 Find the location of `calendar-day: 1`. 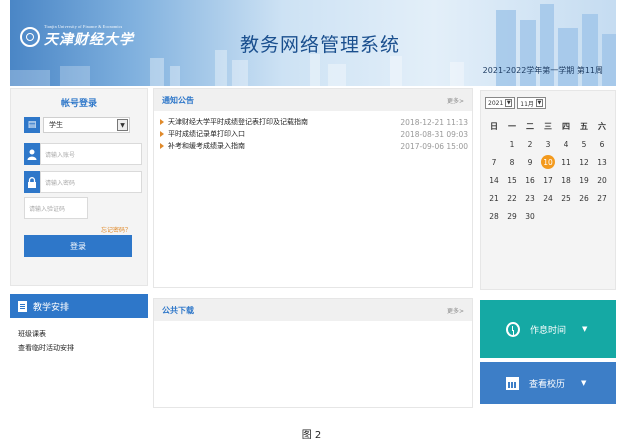

calendar-day: 1 is located at coordinates (512, 144).